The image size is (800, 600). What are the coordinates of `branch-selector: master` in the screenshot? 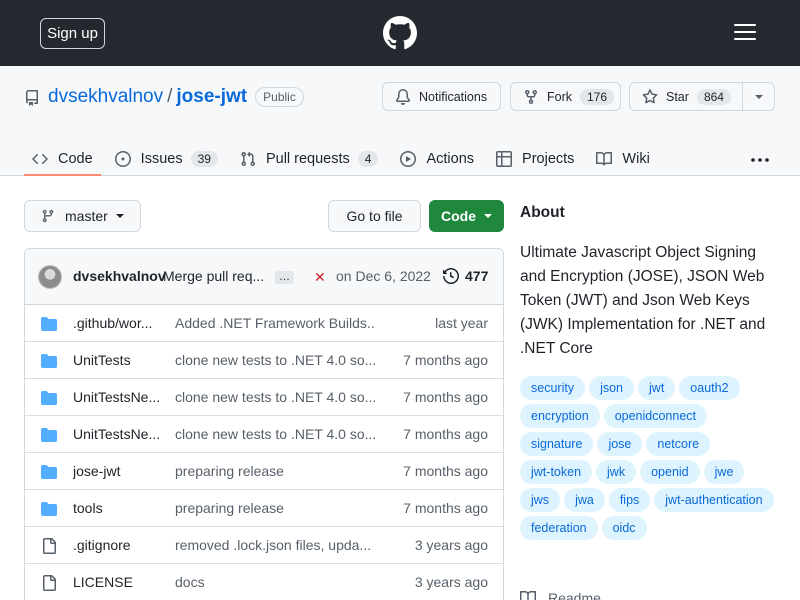 It's located at (82, 216).